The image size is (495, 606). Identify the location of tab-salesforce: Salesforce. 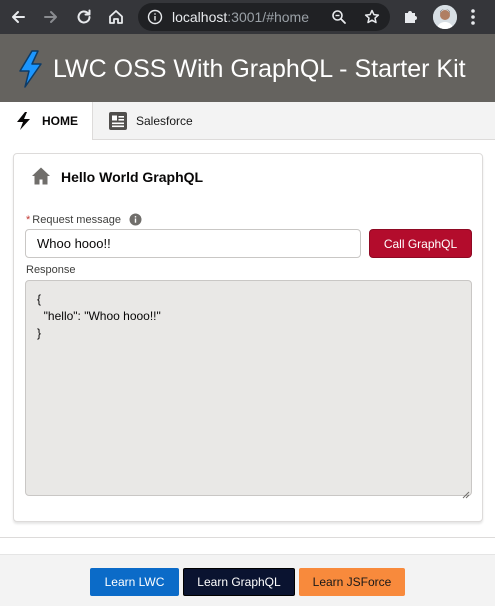
(164, 121).